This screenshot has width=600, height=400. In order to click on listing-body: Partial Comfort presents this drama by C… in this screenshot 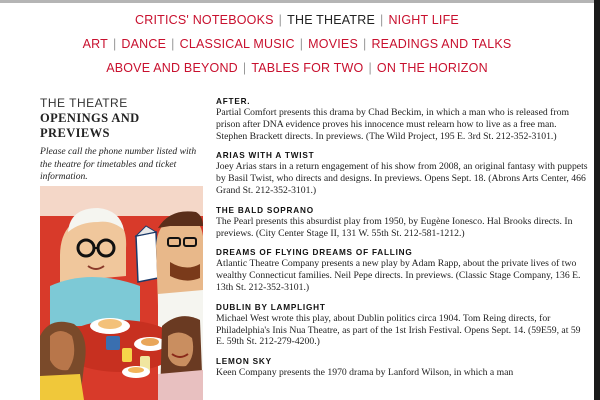, I will do `click(392, 124)`.